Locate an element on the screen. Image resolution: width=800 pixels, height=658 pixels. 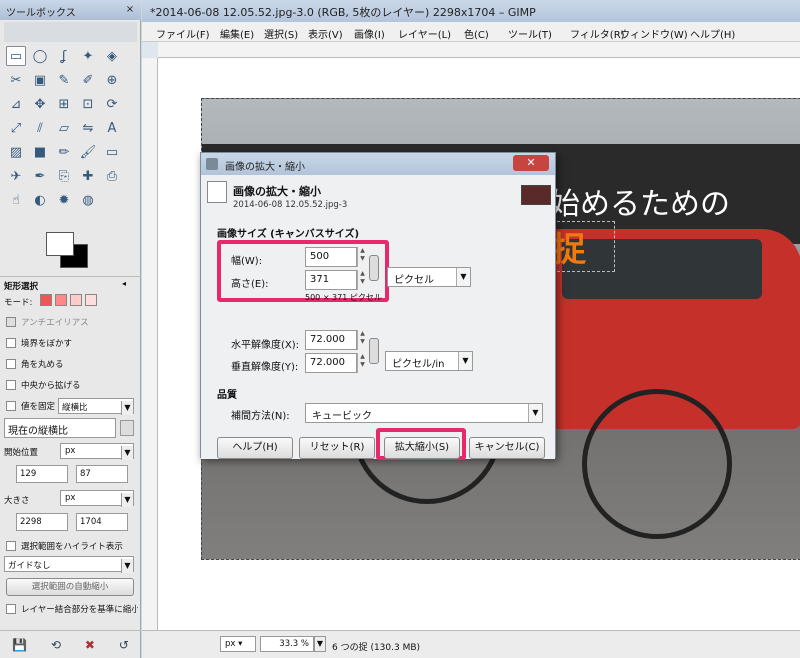
mode-add-icon is located at coordinates (61, 300).